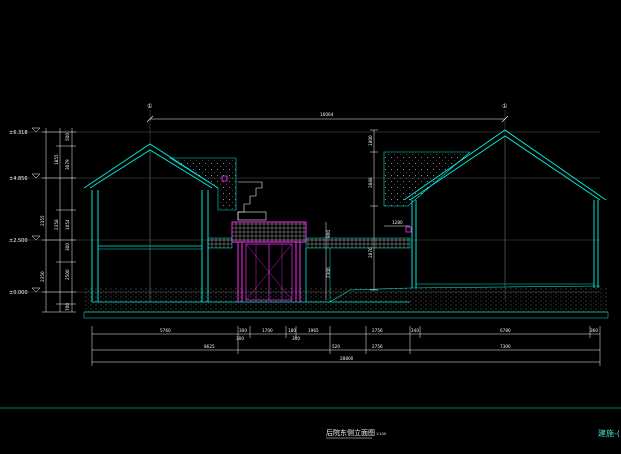 The width and height of the screenshot is (621, 454). What do you see at coordinates (209, 346) in the screenshot?
I see `dim-row2-0: 8625` at bounding box center [209, 346].